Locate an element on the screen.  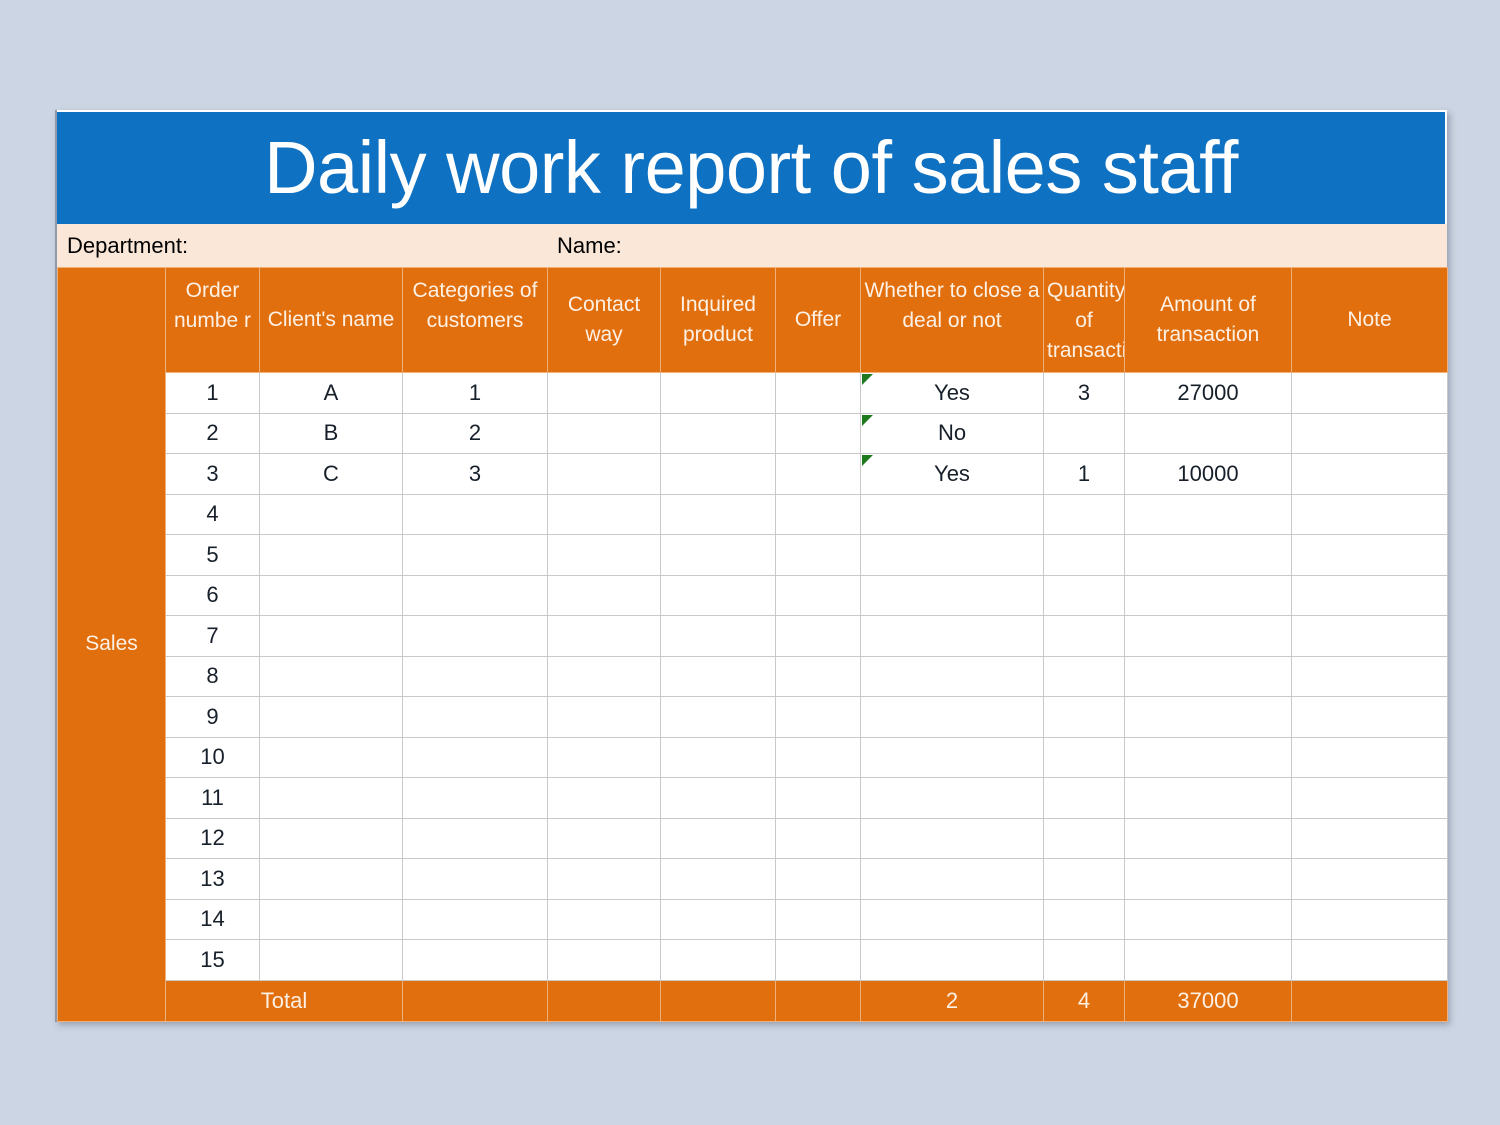
cell-deal: Yes is located at coordinates (952, 393).